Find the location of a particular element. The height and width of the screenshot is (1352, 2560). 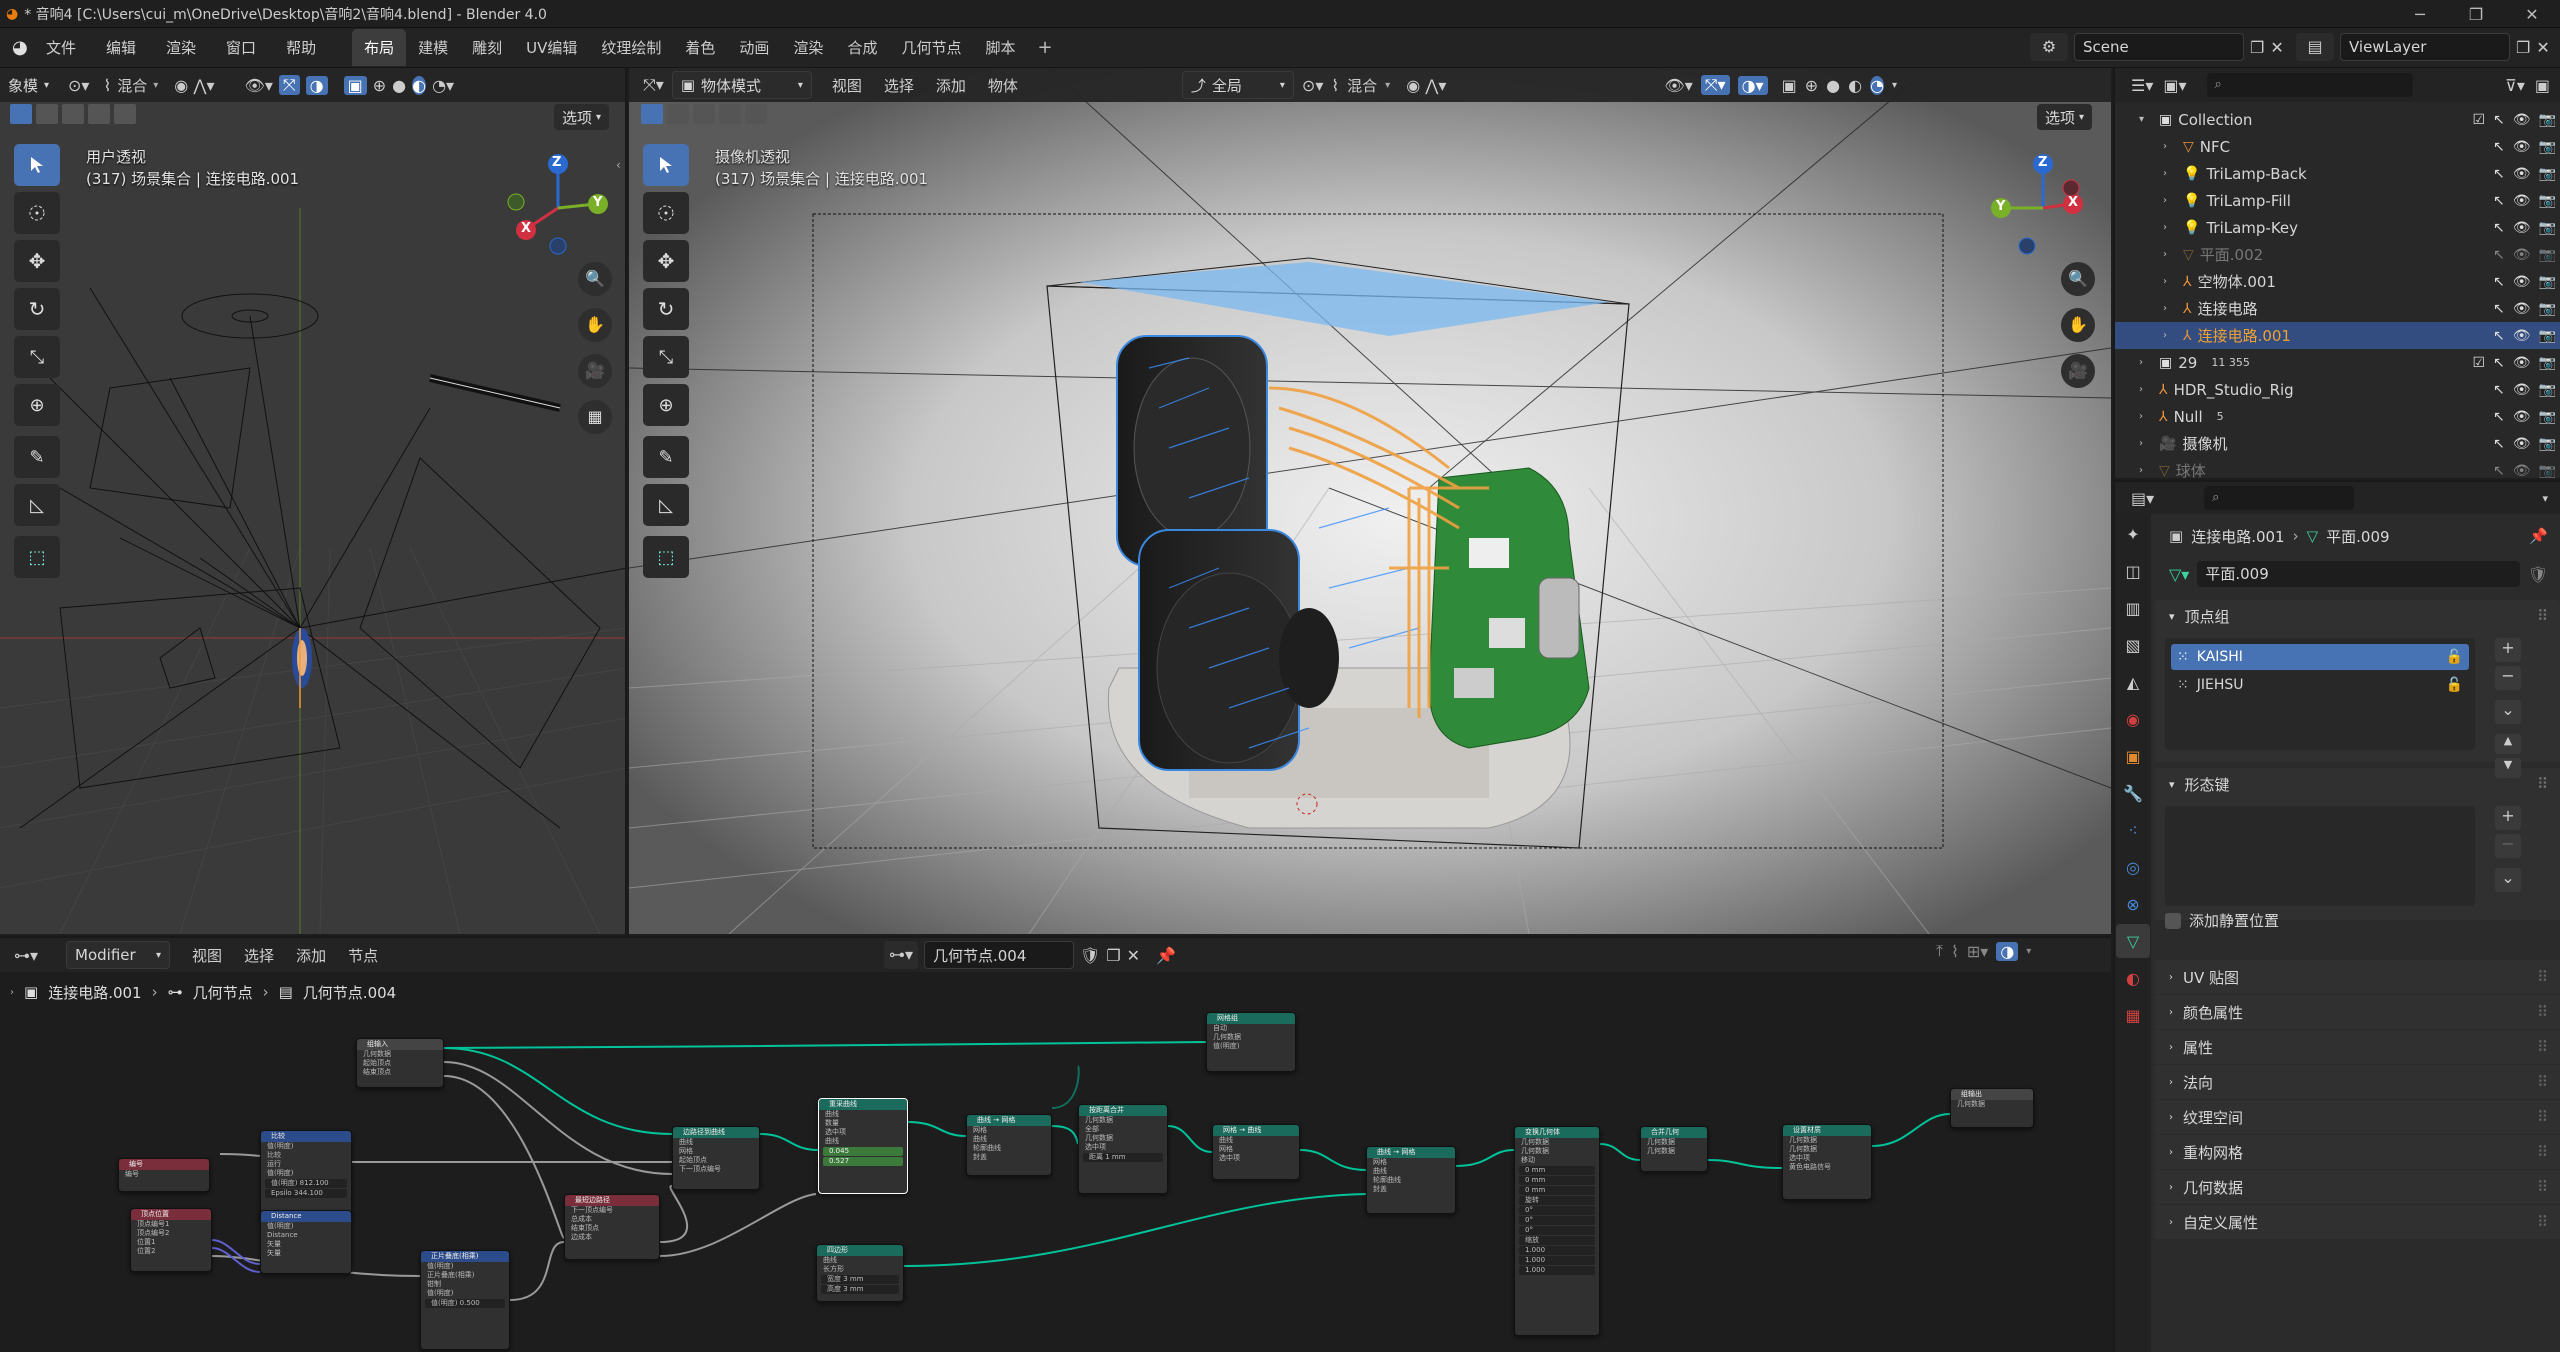

tool-select-box is located at coordinates (37, 165).